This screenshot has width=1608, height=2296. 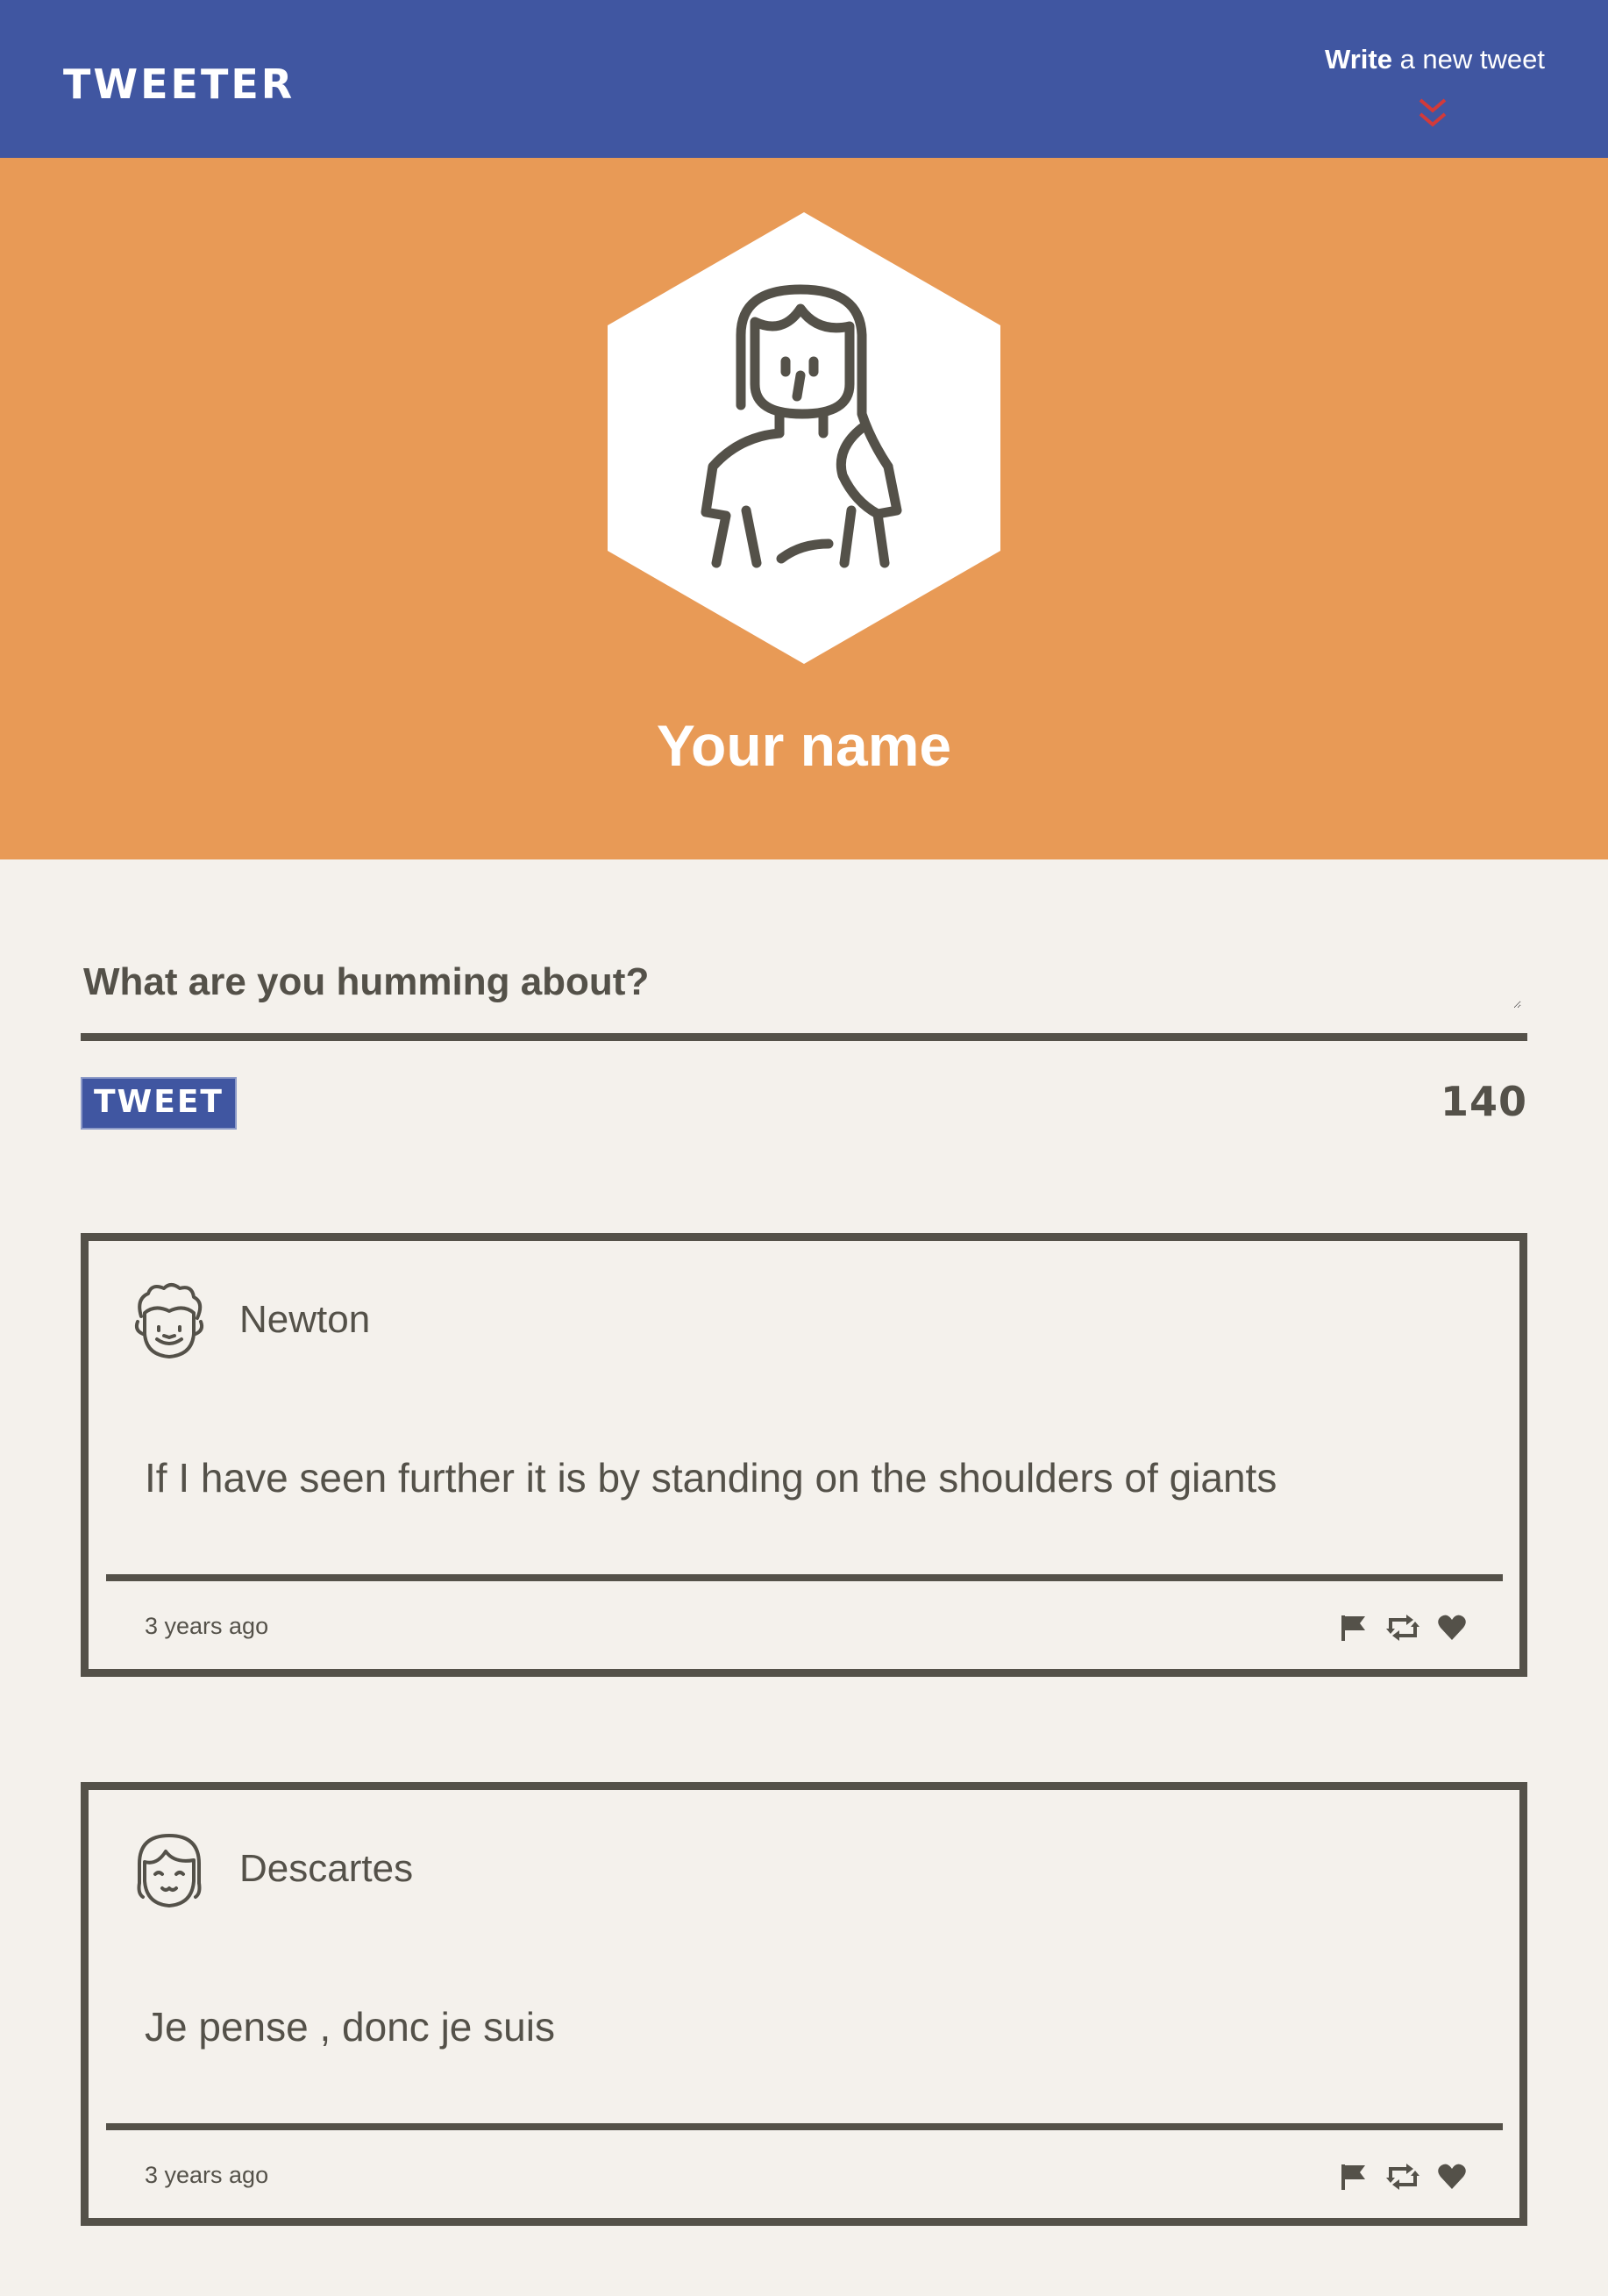 I want to click on tweet-button: TWEET, so click(x=159, y=1103).